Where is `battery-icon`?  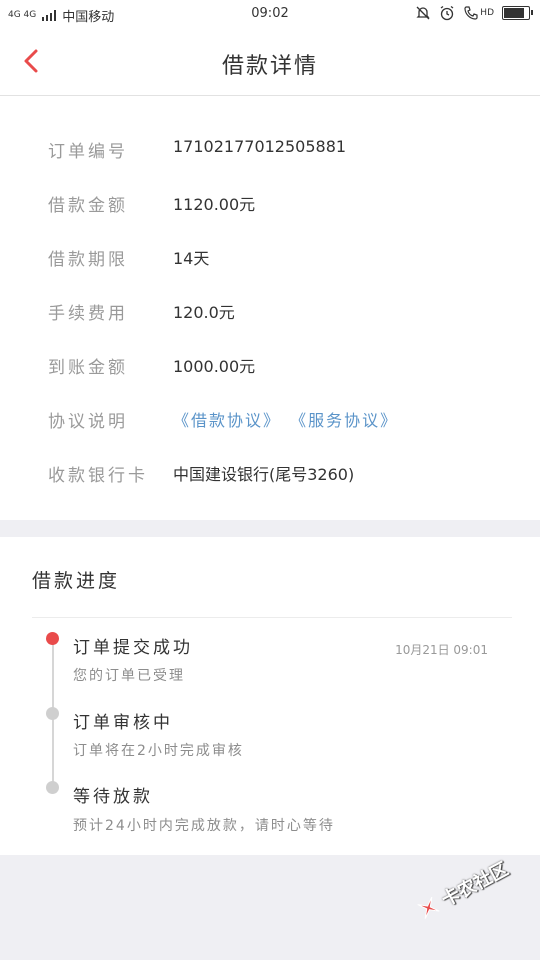 battery-icon is located at coordinates (517, 13).